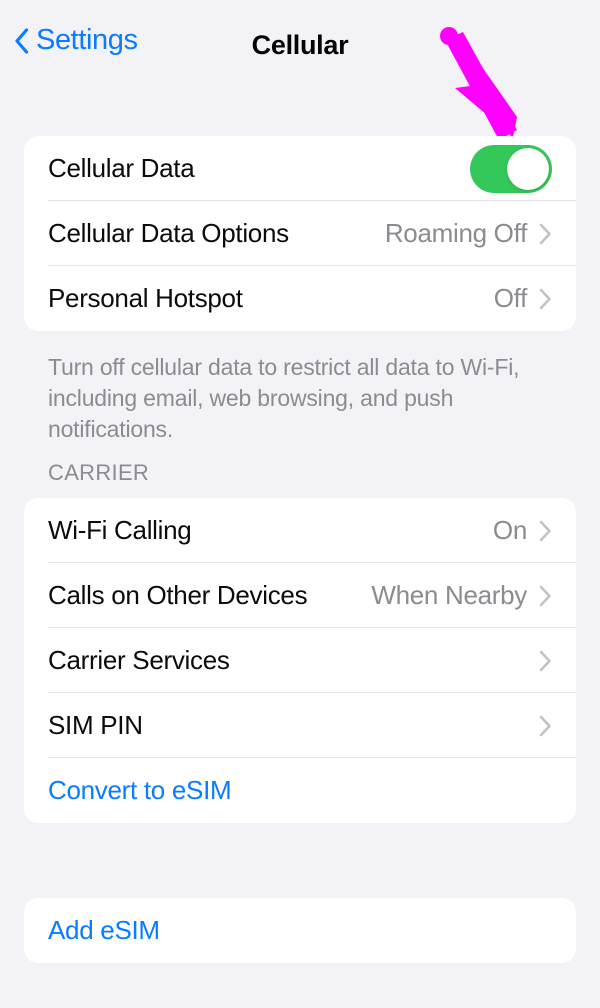 The image size is (600, 1008). I want to click on row-accessory: When Nearby, so click(461, 595).